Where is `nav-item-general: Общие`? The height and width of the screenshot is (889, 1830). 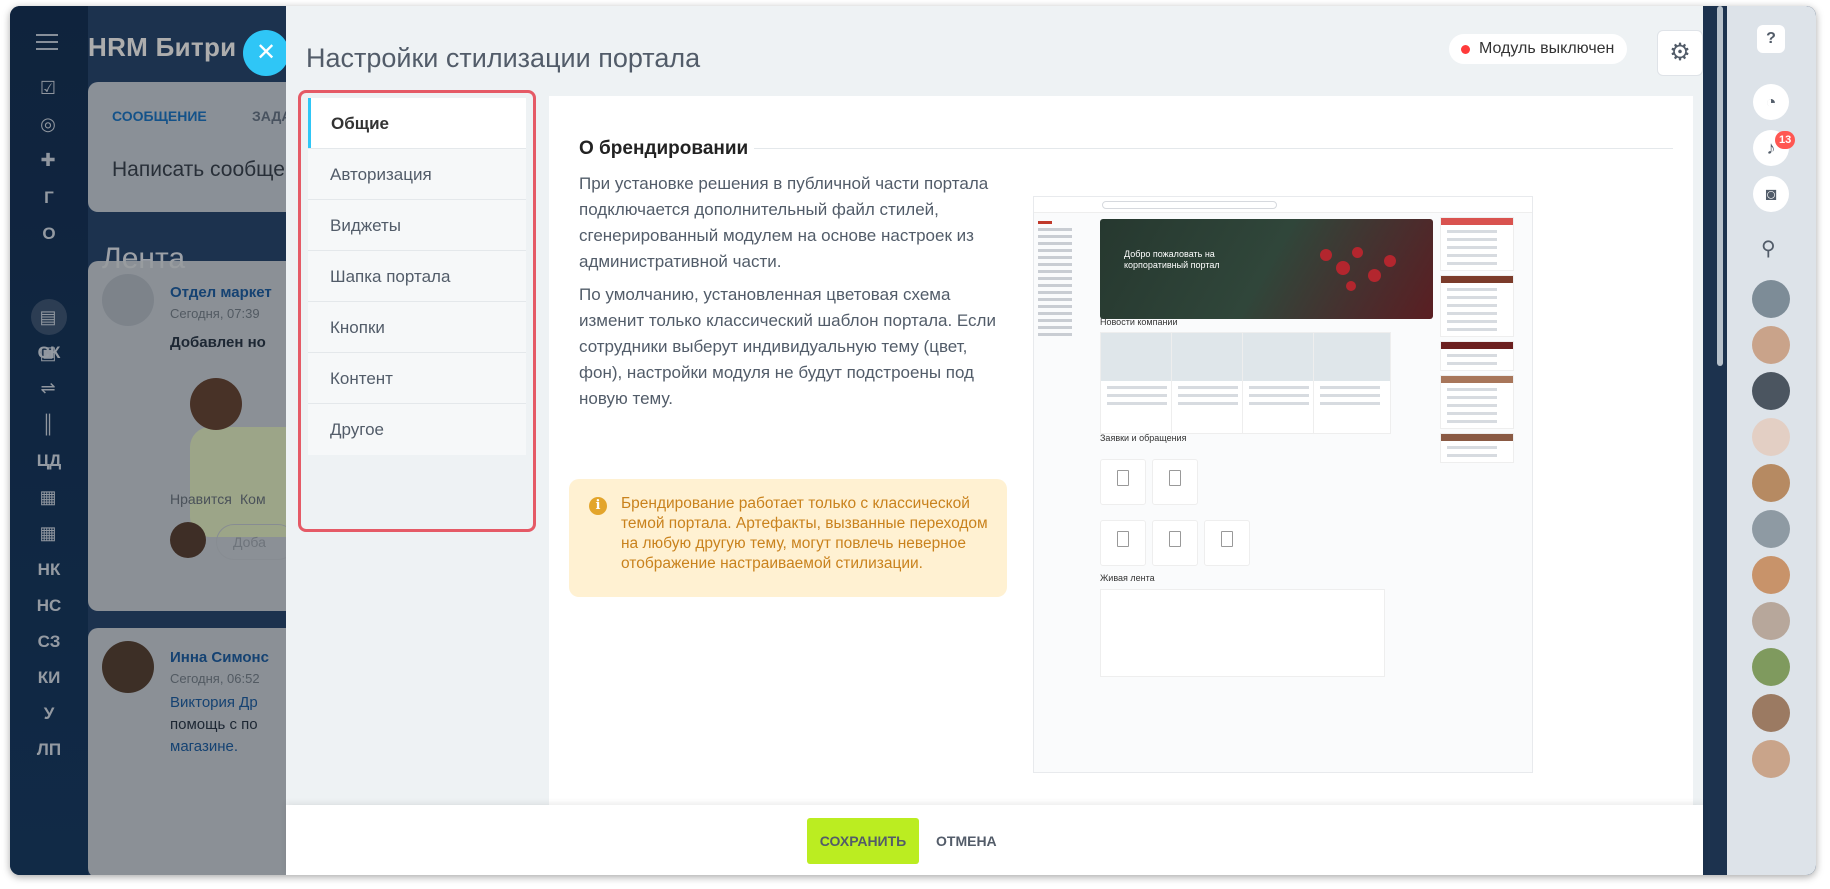 nav-item-general: Общие is located at coordinates (417, 123).